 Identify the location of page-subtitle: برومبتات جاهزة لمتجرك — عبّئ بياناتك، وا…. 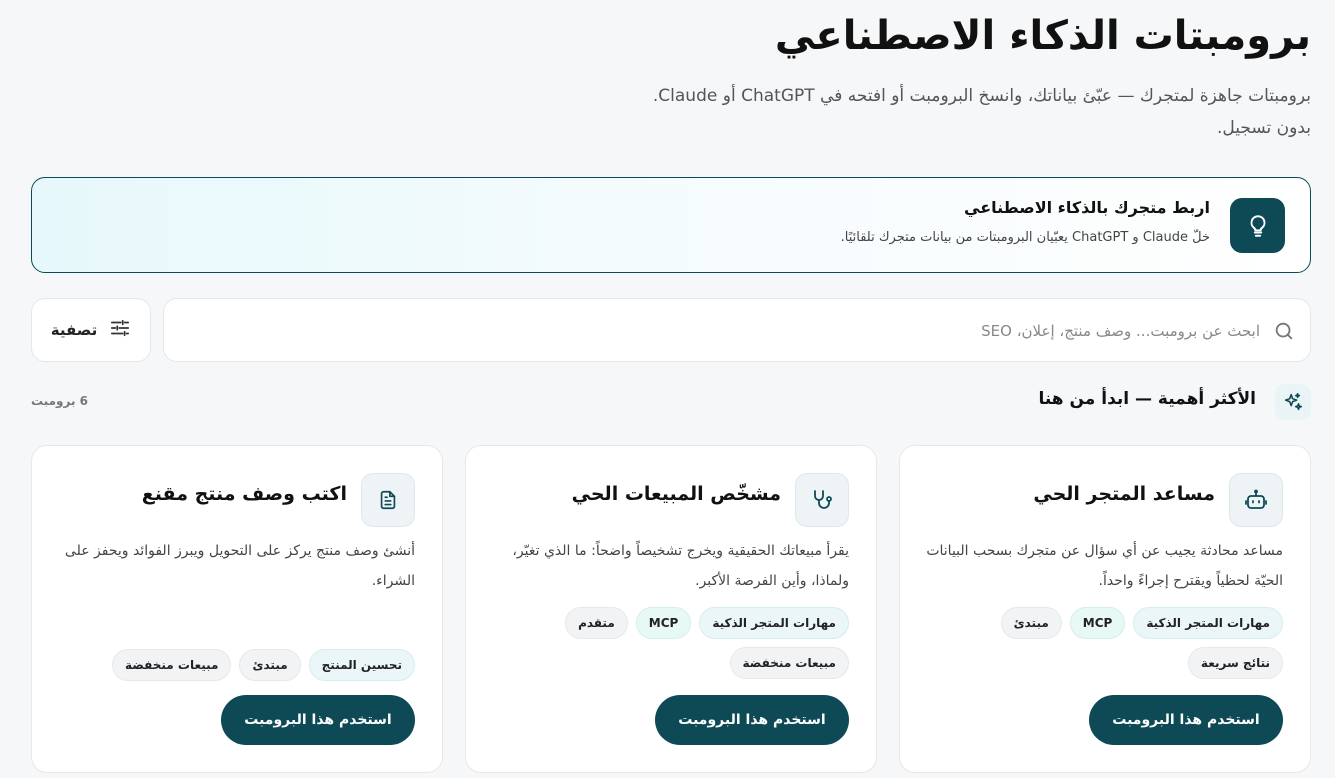
(981, 112).